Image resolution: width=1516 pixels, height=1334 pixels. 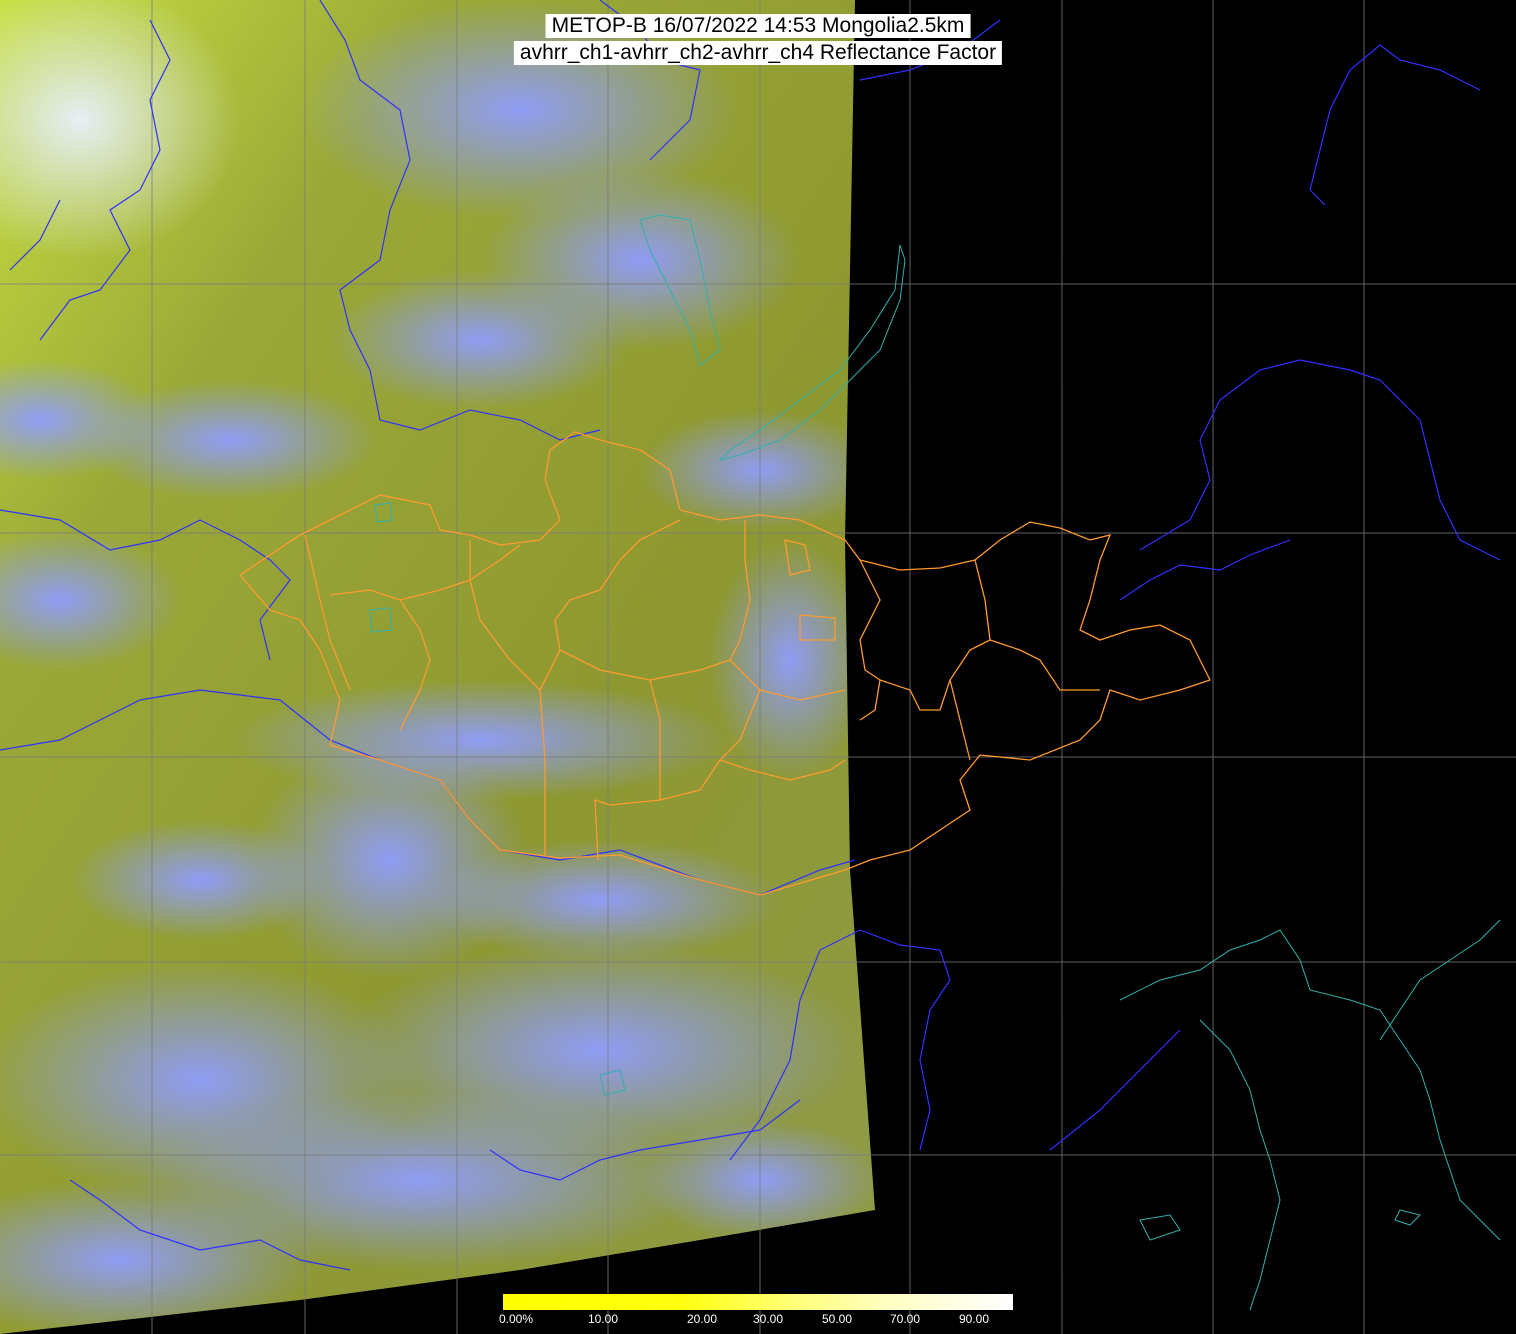 What do you see at coordinates (974, 1319) in the screenshot?
I see `colorbar-tick-label: 90.00` at bounding box center [974, 1319].